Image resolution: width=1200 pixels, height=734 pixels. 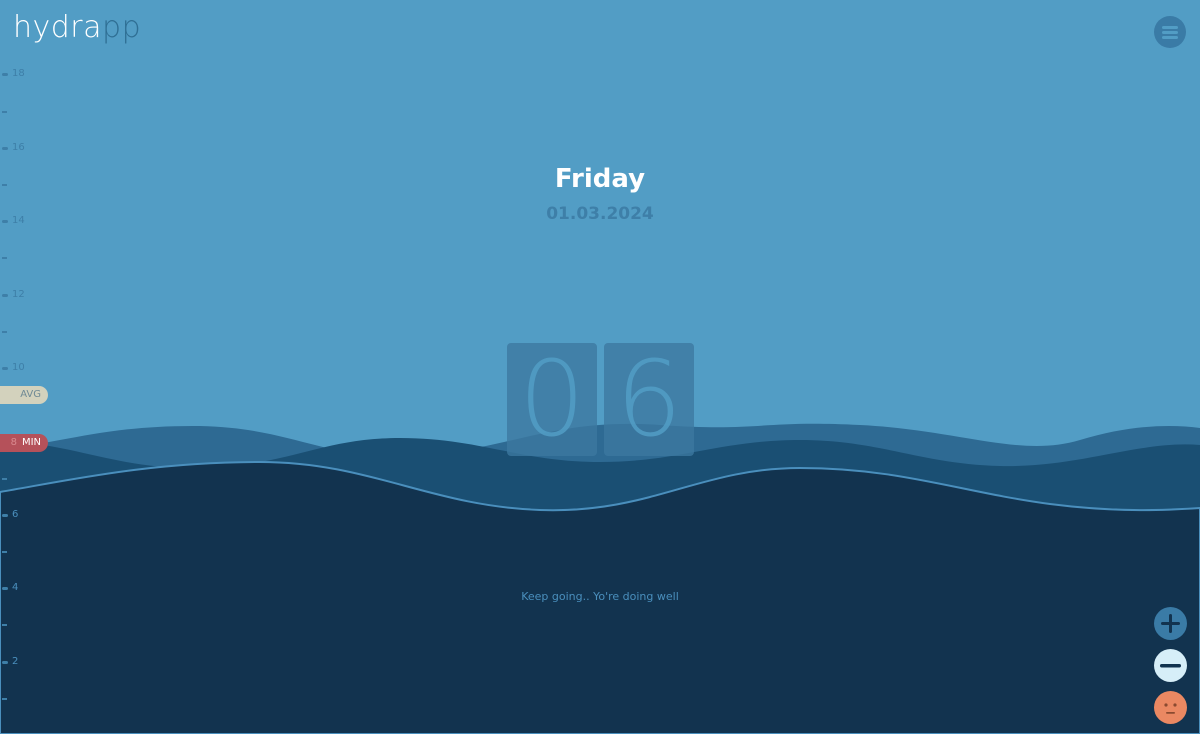 I want to click on scale-label-18: 18, so click(x=18, y=73).